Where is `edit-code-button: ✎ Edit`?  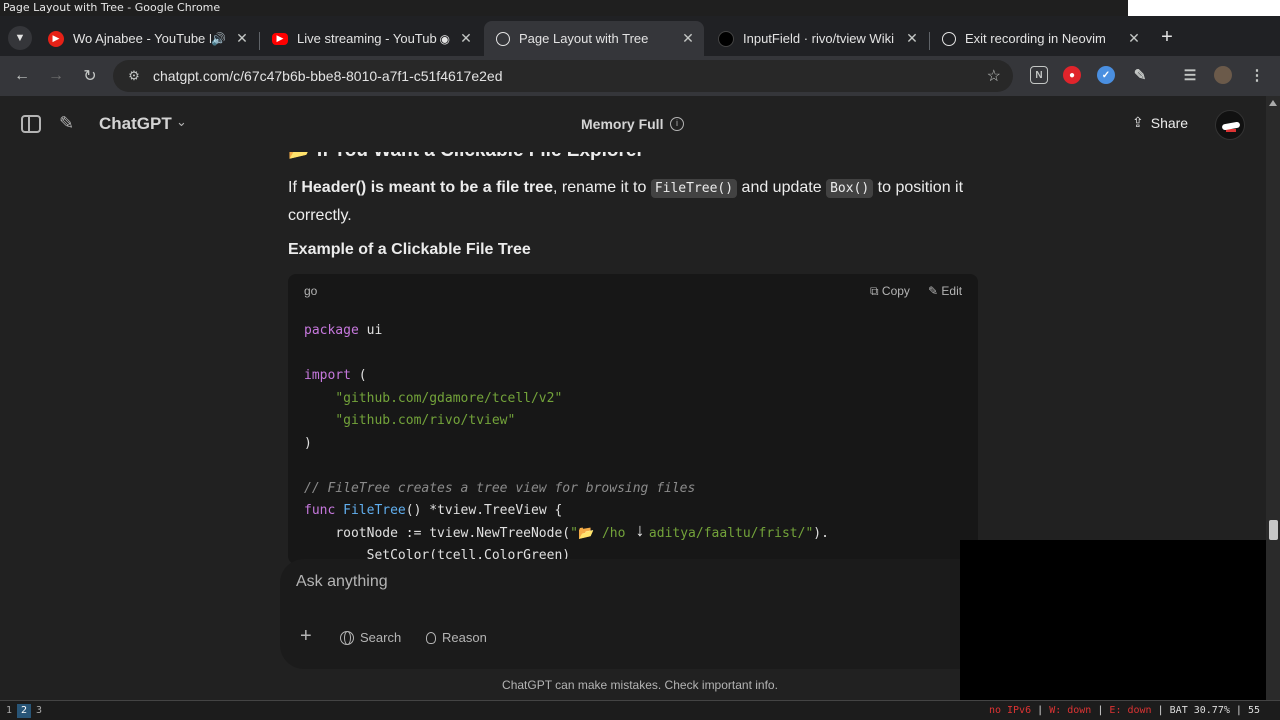
edit-code-button: ✎ Edit is located at coordinates (945, 291).